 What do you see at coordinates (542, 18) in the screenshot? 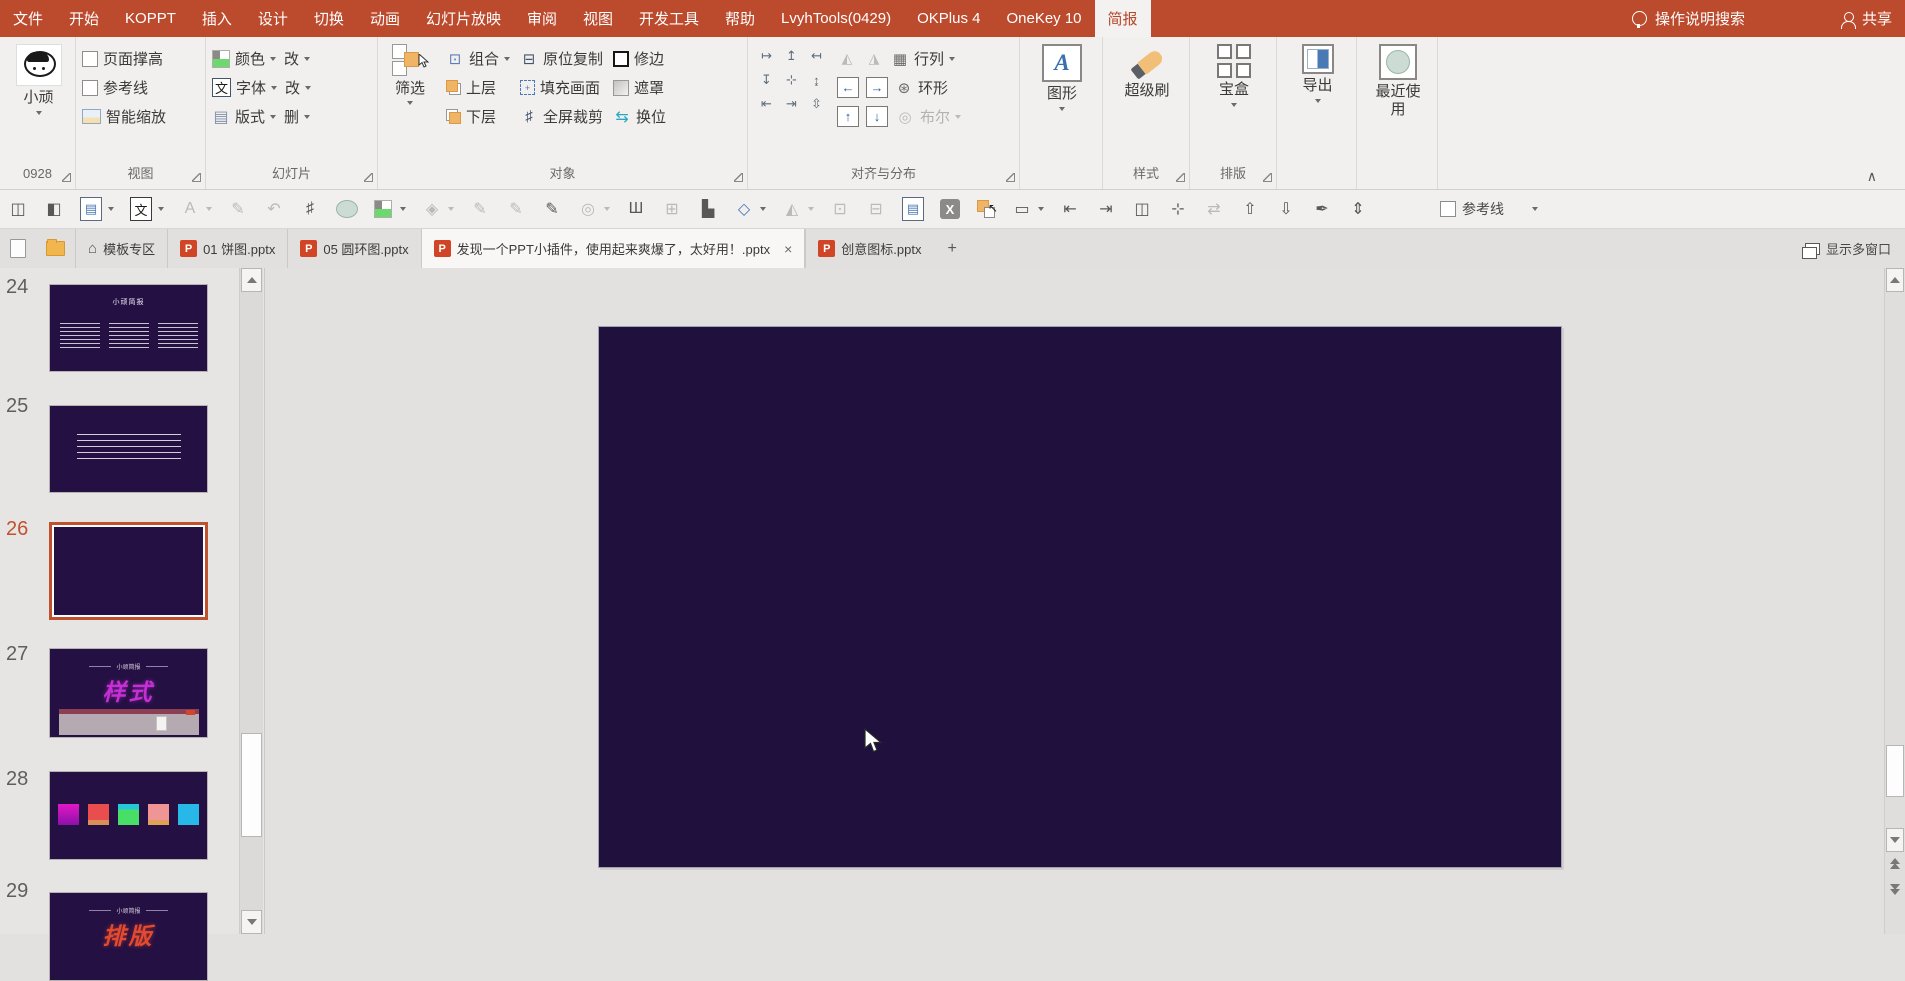
I see `menu-item-review: 审阅` at bounding box center [542, 18].